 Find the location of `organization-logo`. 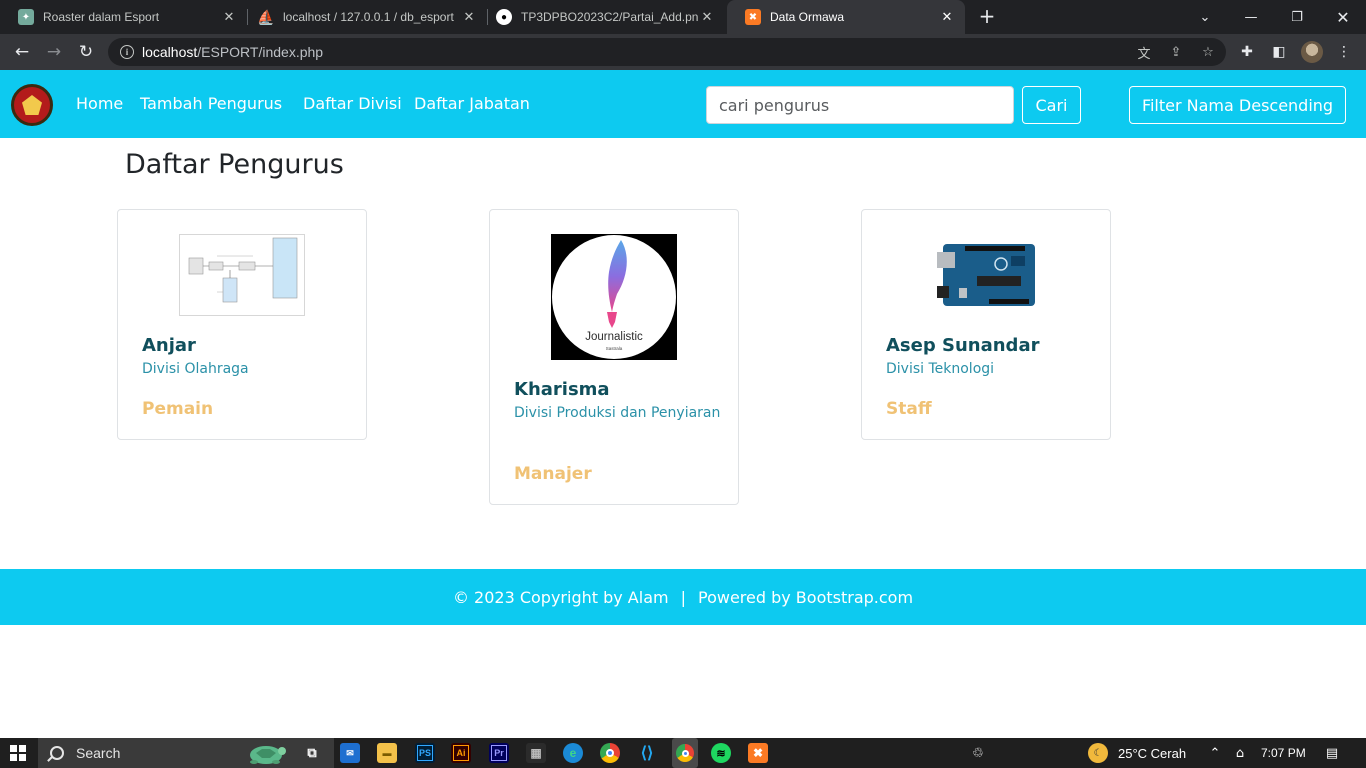

organization-logo is located at coordinates (32, 105).